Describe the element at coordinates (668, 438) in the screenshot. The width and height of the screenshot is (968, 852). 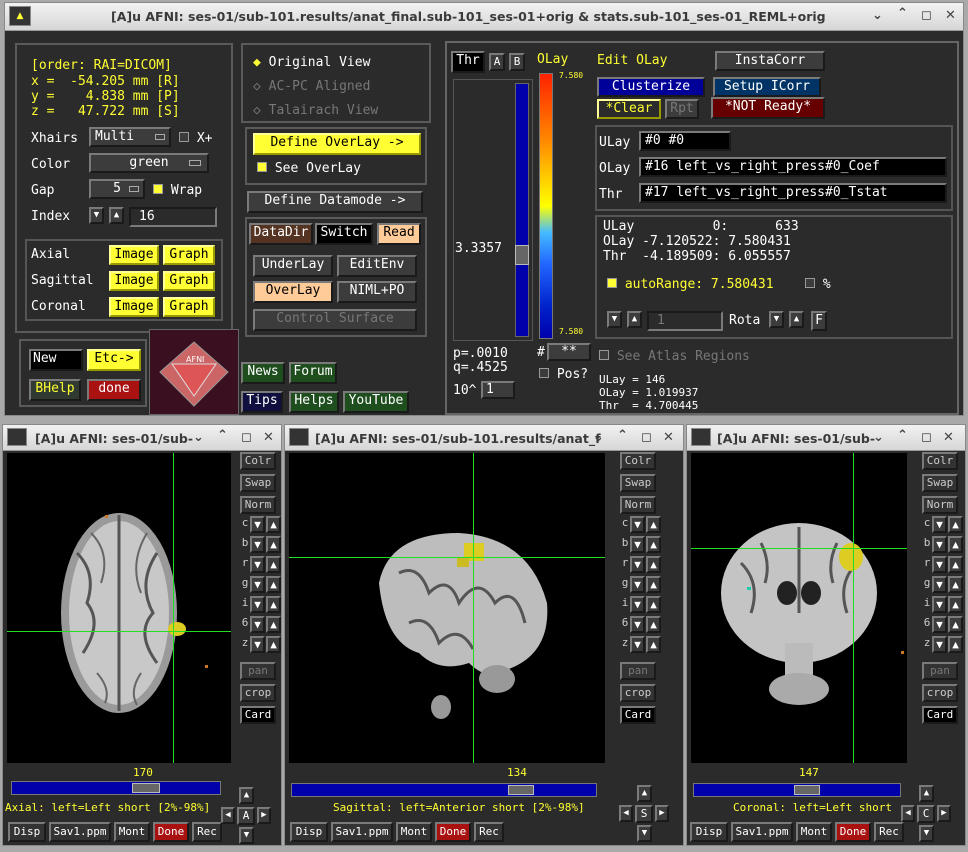
I see `sagittal-close-icon: ✕` at that location.